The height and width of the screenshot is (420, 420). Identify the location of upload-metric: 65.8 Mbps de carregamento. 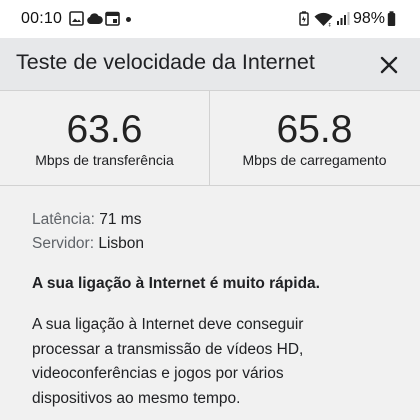
(314, 138).